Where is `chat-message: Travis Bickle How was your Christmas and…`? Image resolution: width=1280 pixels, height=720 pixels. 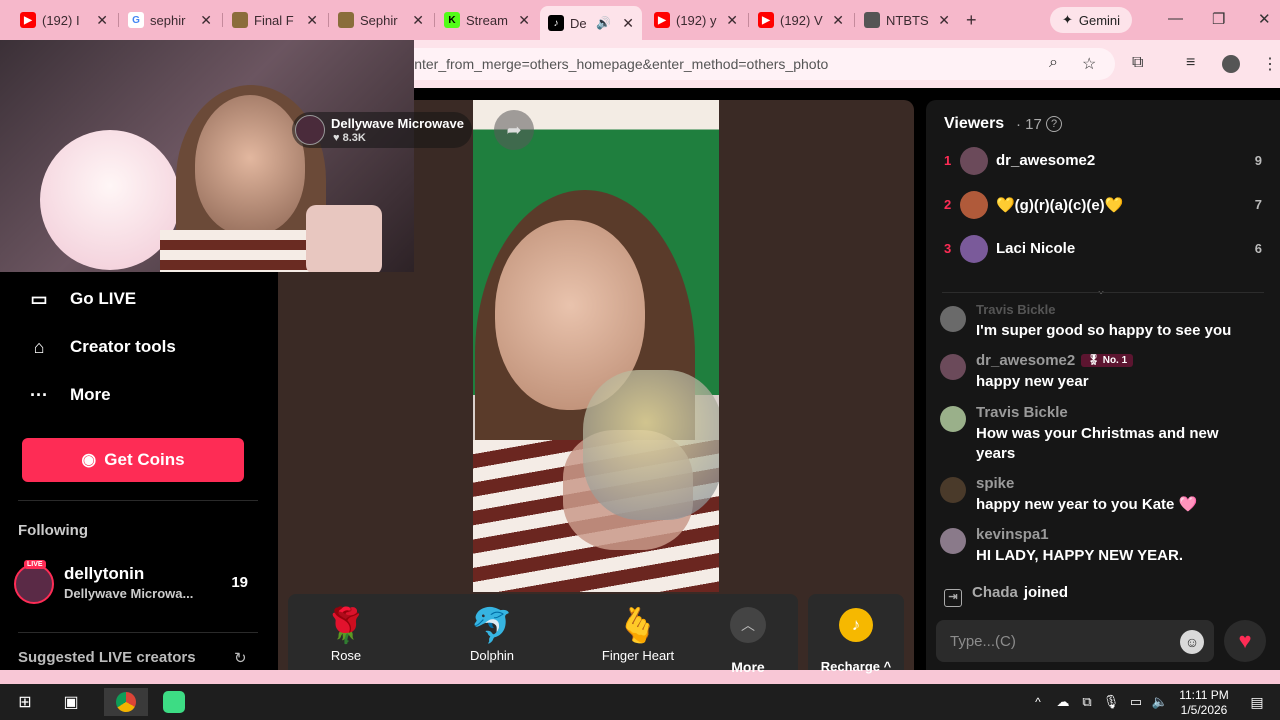
chat-message: Travis Bickle How was your Christmas and… is located at coordinates (1100, 435).